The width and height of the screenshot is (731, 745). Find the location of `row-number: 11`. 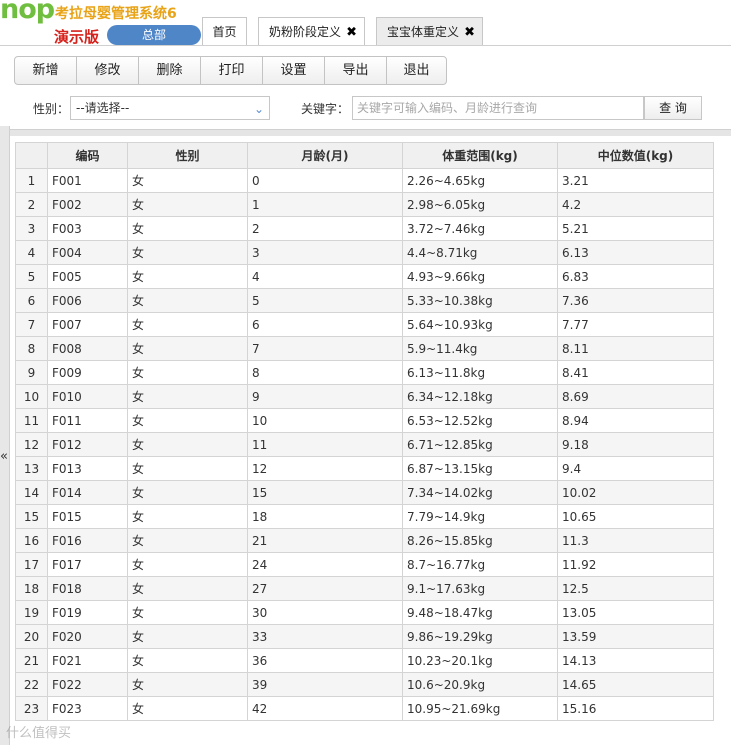

row-number: 11 is located at coordinates (31, 420).